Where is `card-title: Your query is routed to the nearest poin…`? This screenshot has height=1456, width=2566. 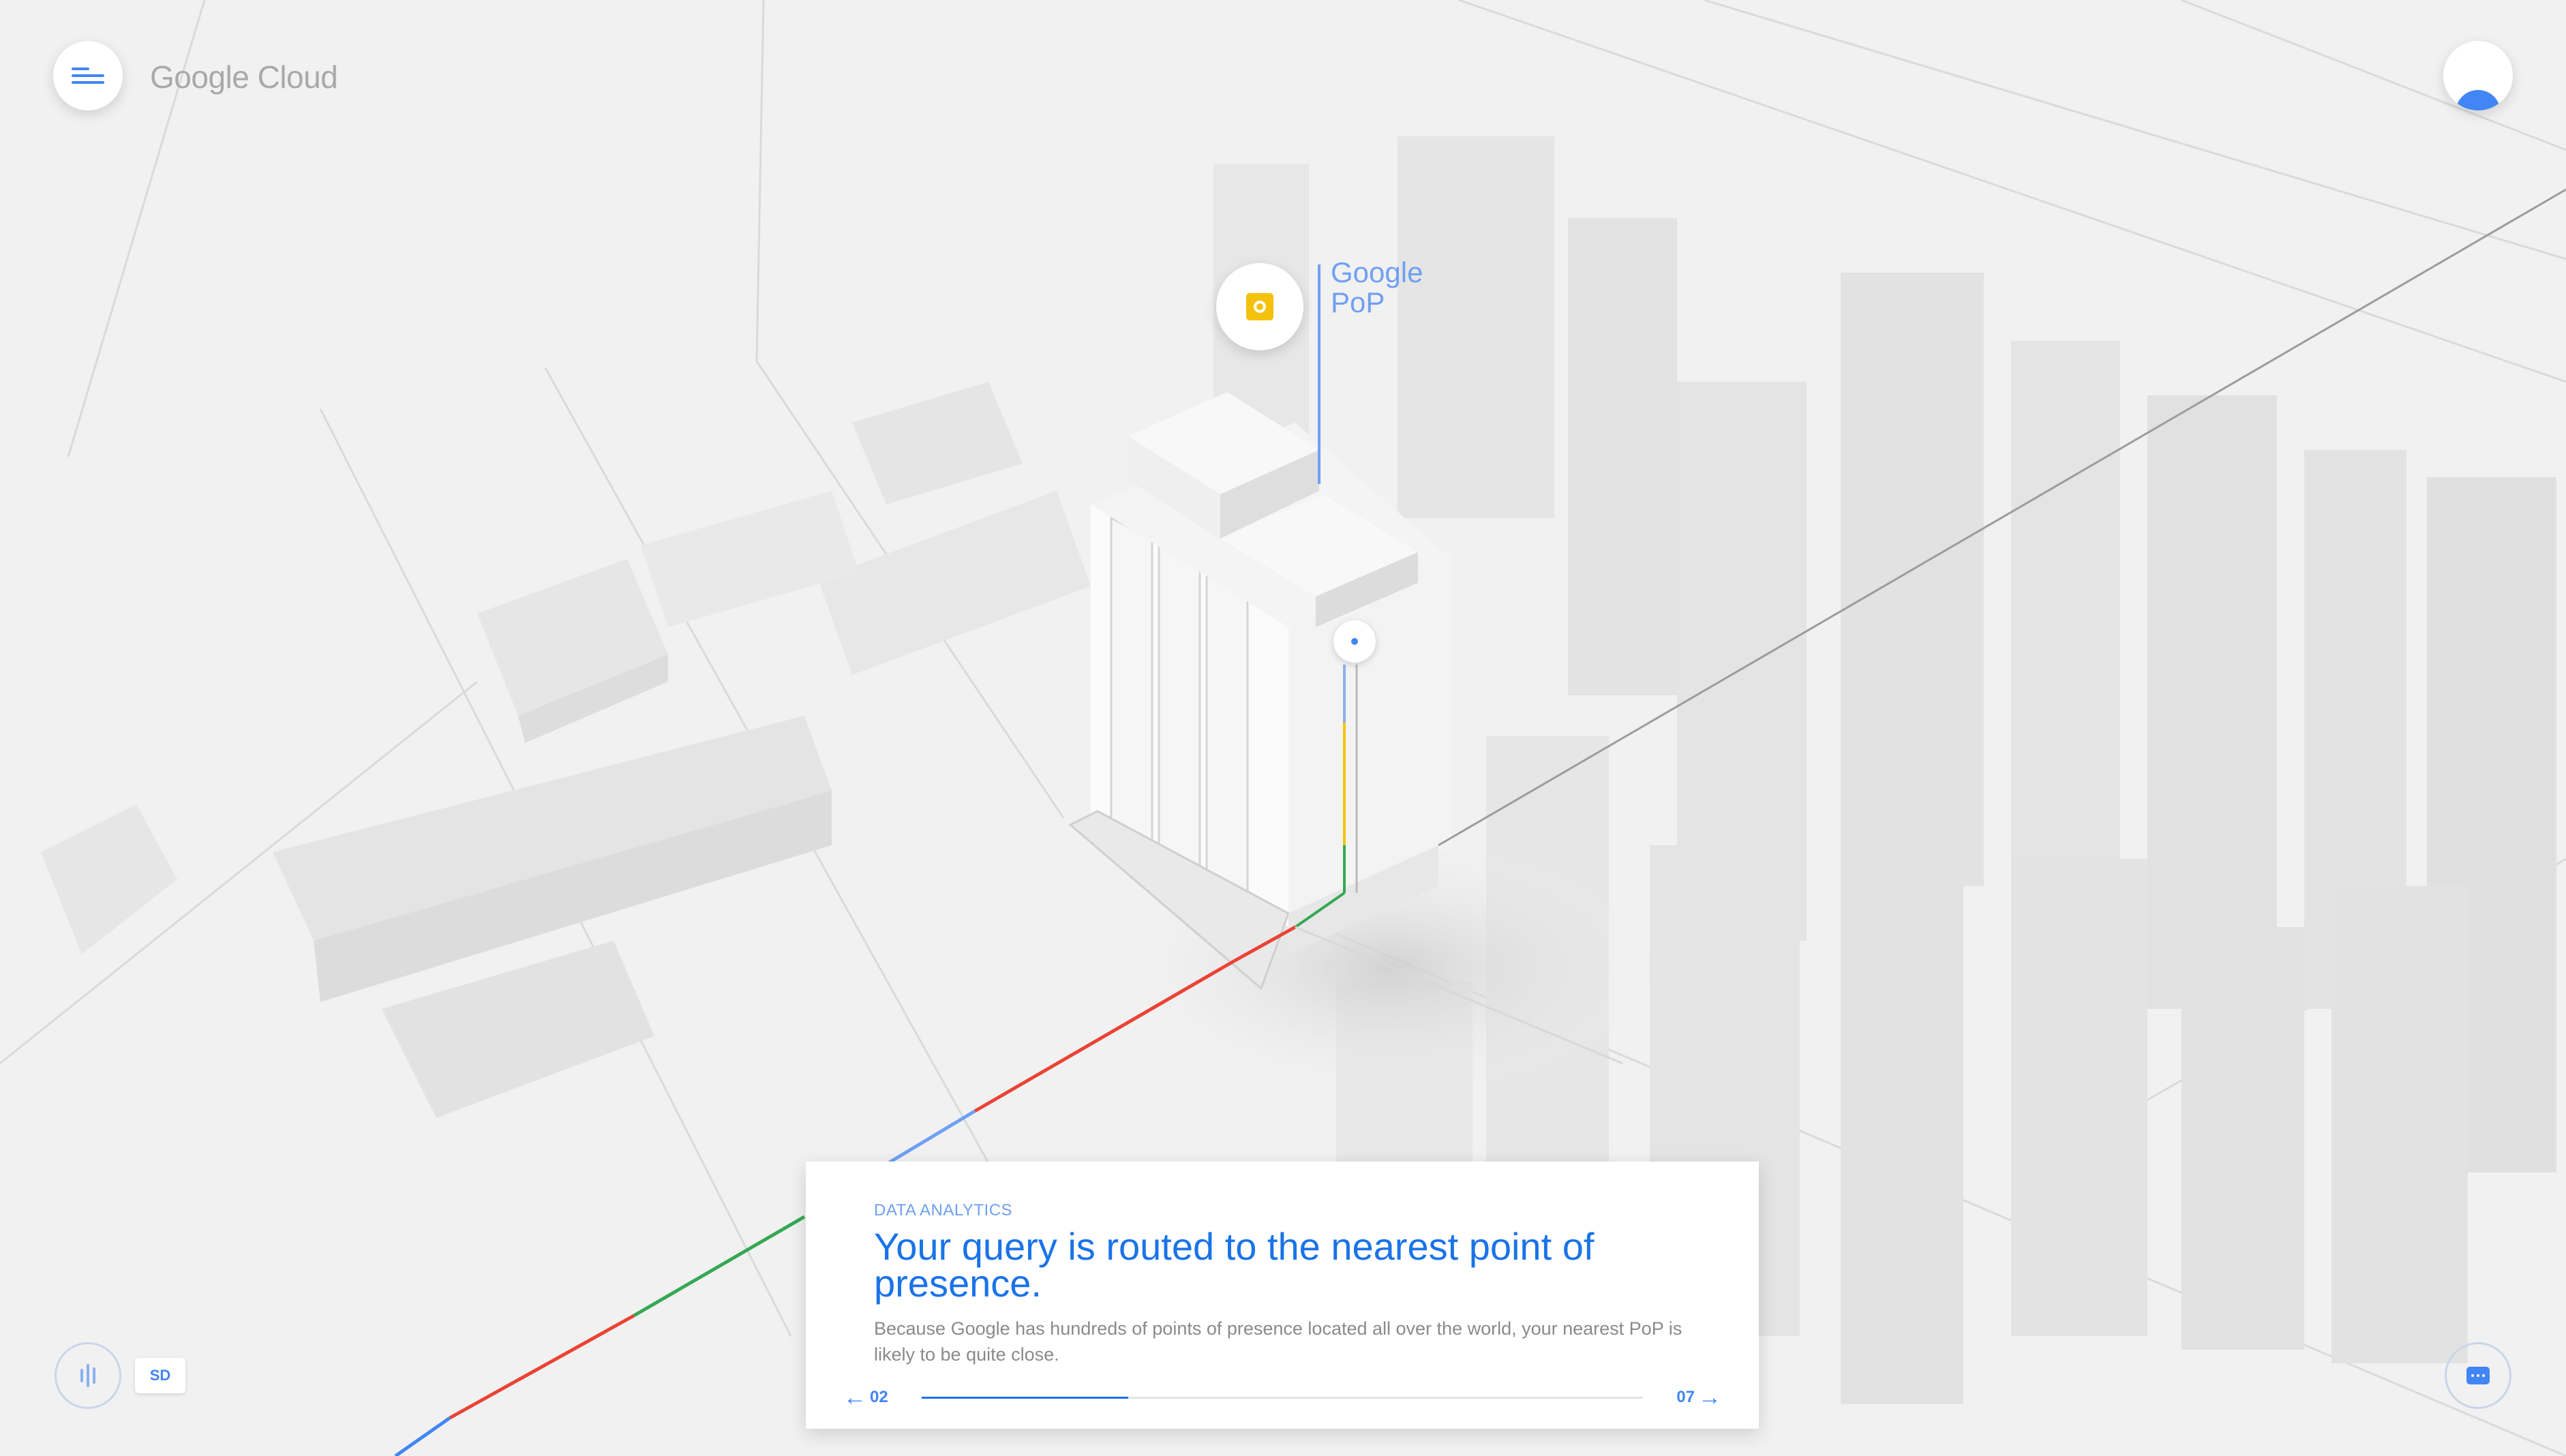
card-title: Your query is routed to the nearest poin… is located at coordinates (1235, 1265).